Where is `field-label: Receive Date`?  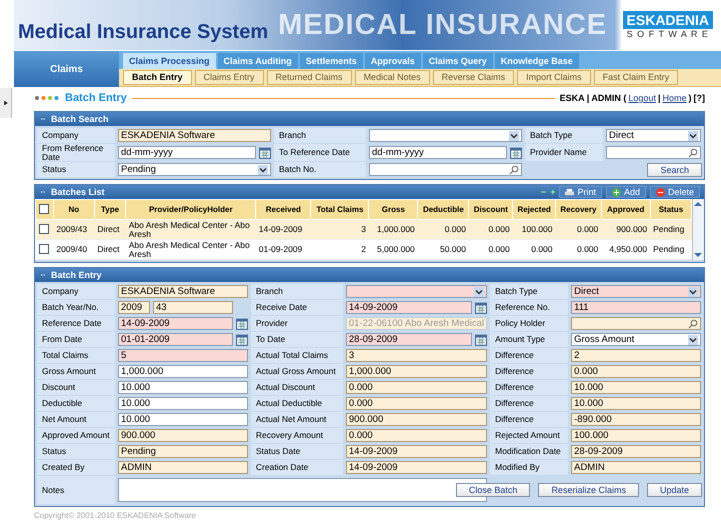
field-label: Receive Date is located at coordinates (296, 307).